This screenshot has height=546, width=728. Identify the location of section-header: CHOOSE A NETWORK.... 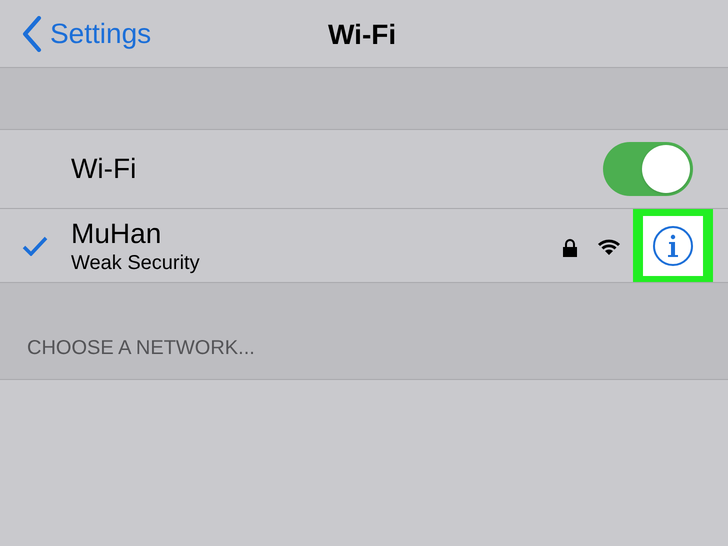
(141, 348).